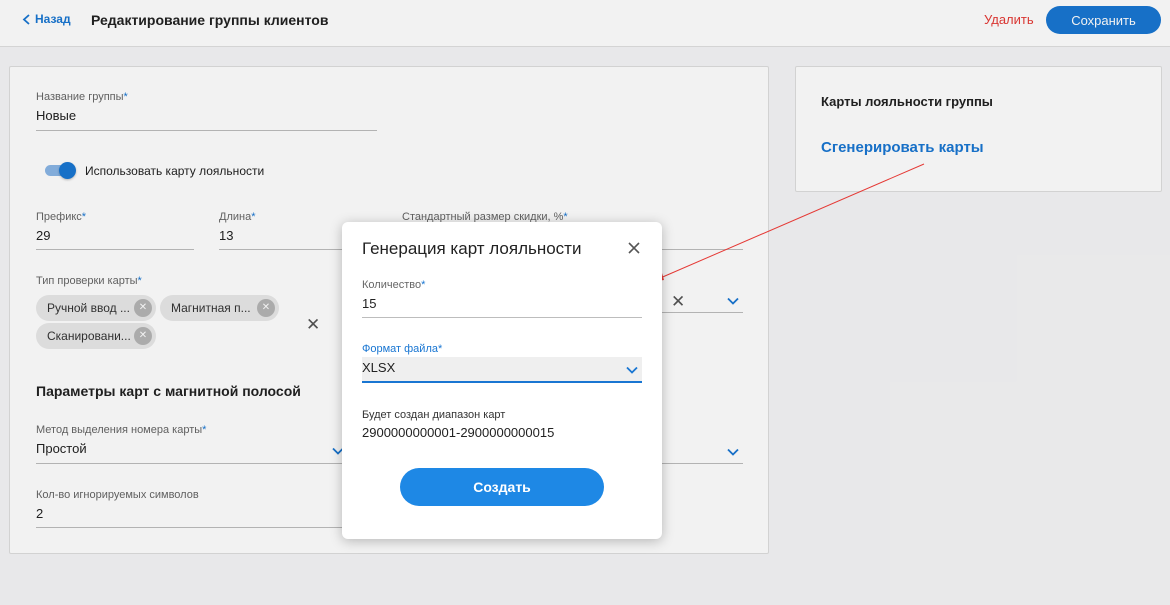  I want to click on file-format-select: Формат файла* XLSX, so click(502, 363).